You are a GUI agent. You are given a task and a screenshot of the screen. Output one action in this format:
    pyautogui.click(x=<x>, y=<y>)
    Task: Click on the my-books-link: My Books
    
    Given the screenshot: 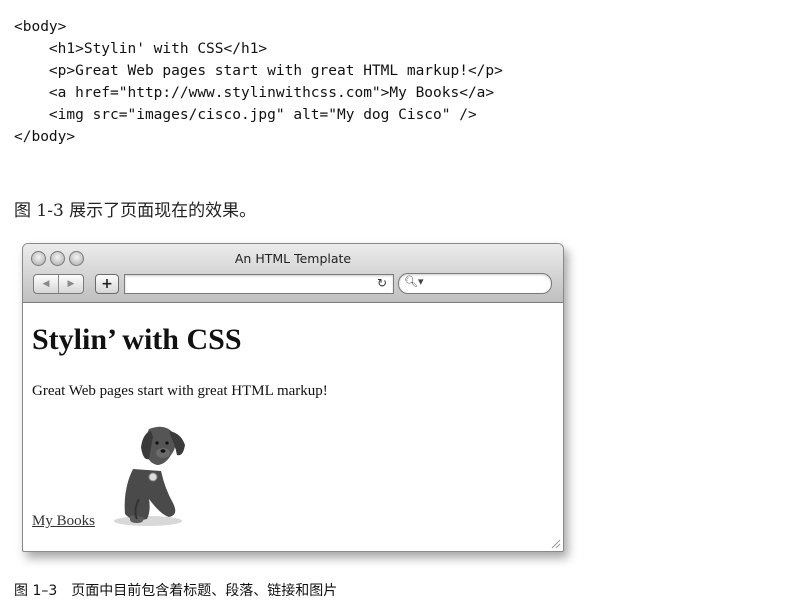 What is the action you would take?
    pyautogui.click(x=63, y=521)
    